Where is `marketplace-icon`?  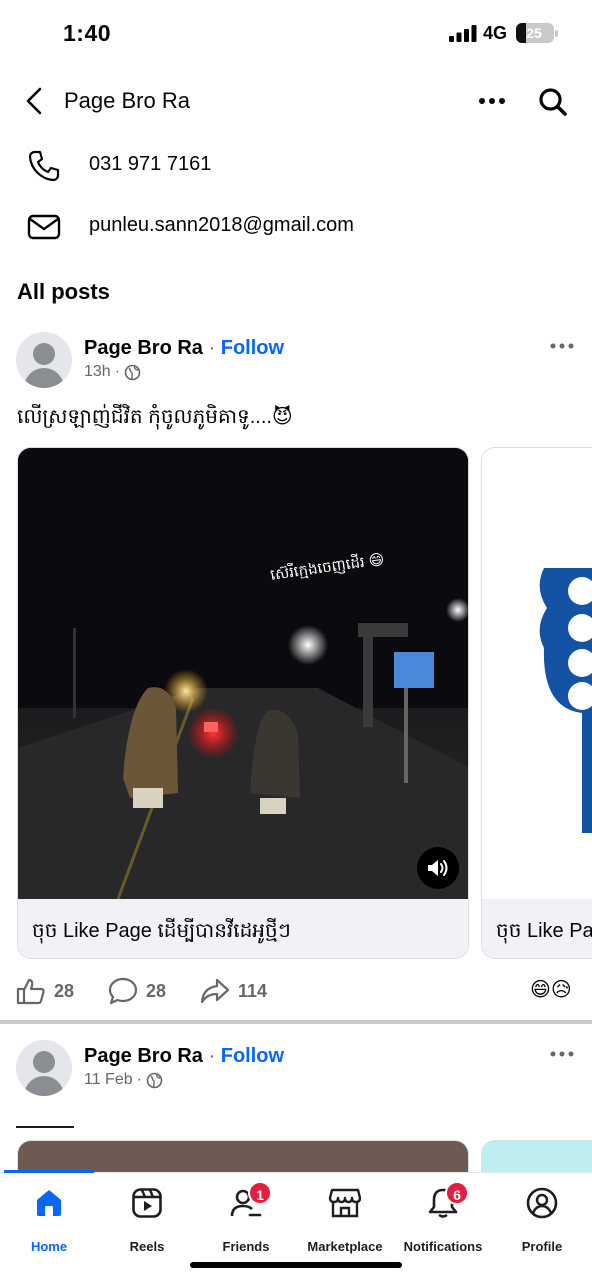
marketplace-icon is located at coordinates (345, 1203).